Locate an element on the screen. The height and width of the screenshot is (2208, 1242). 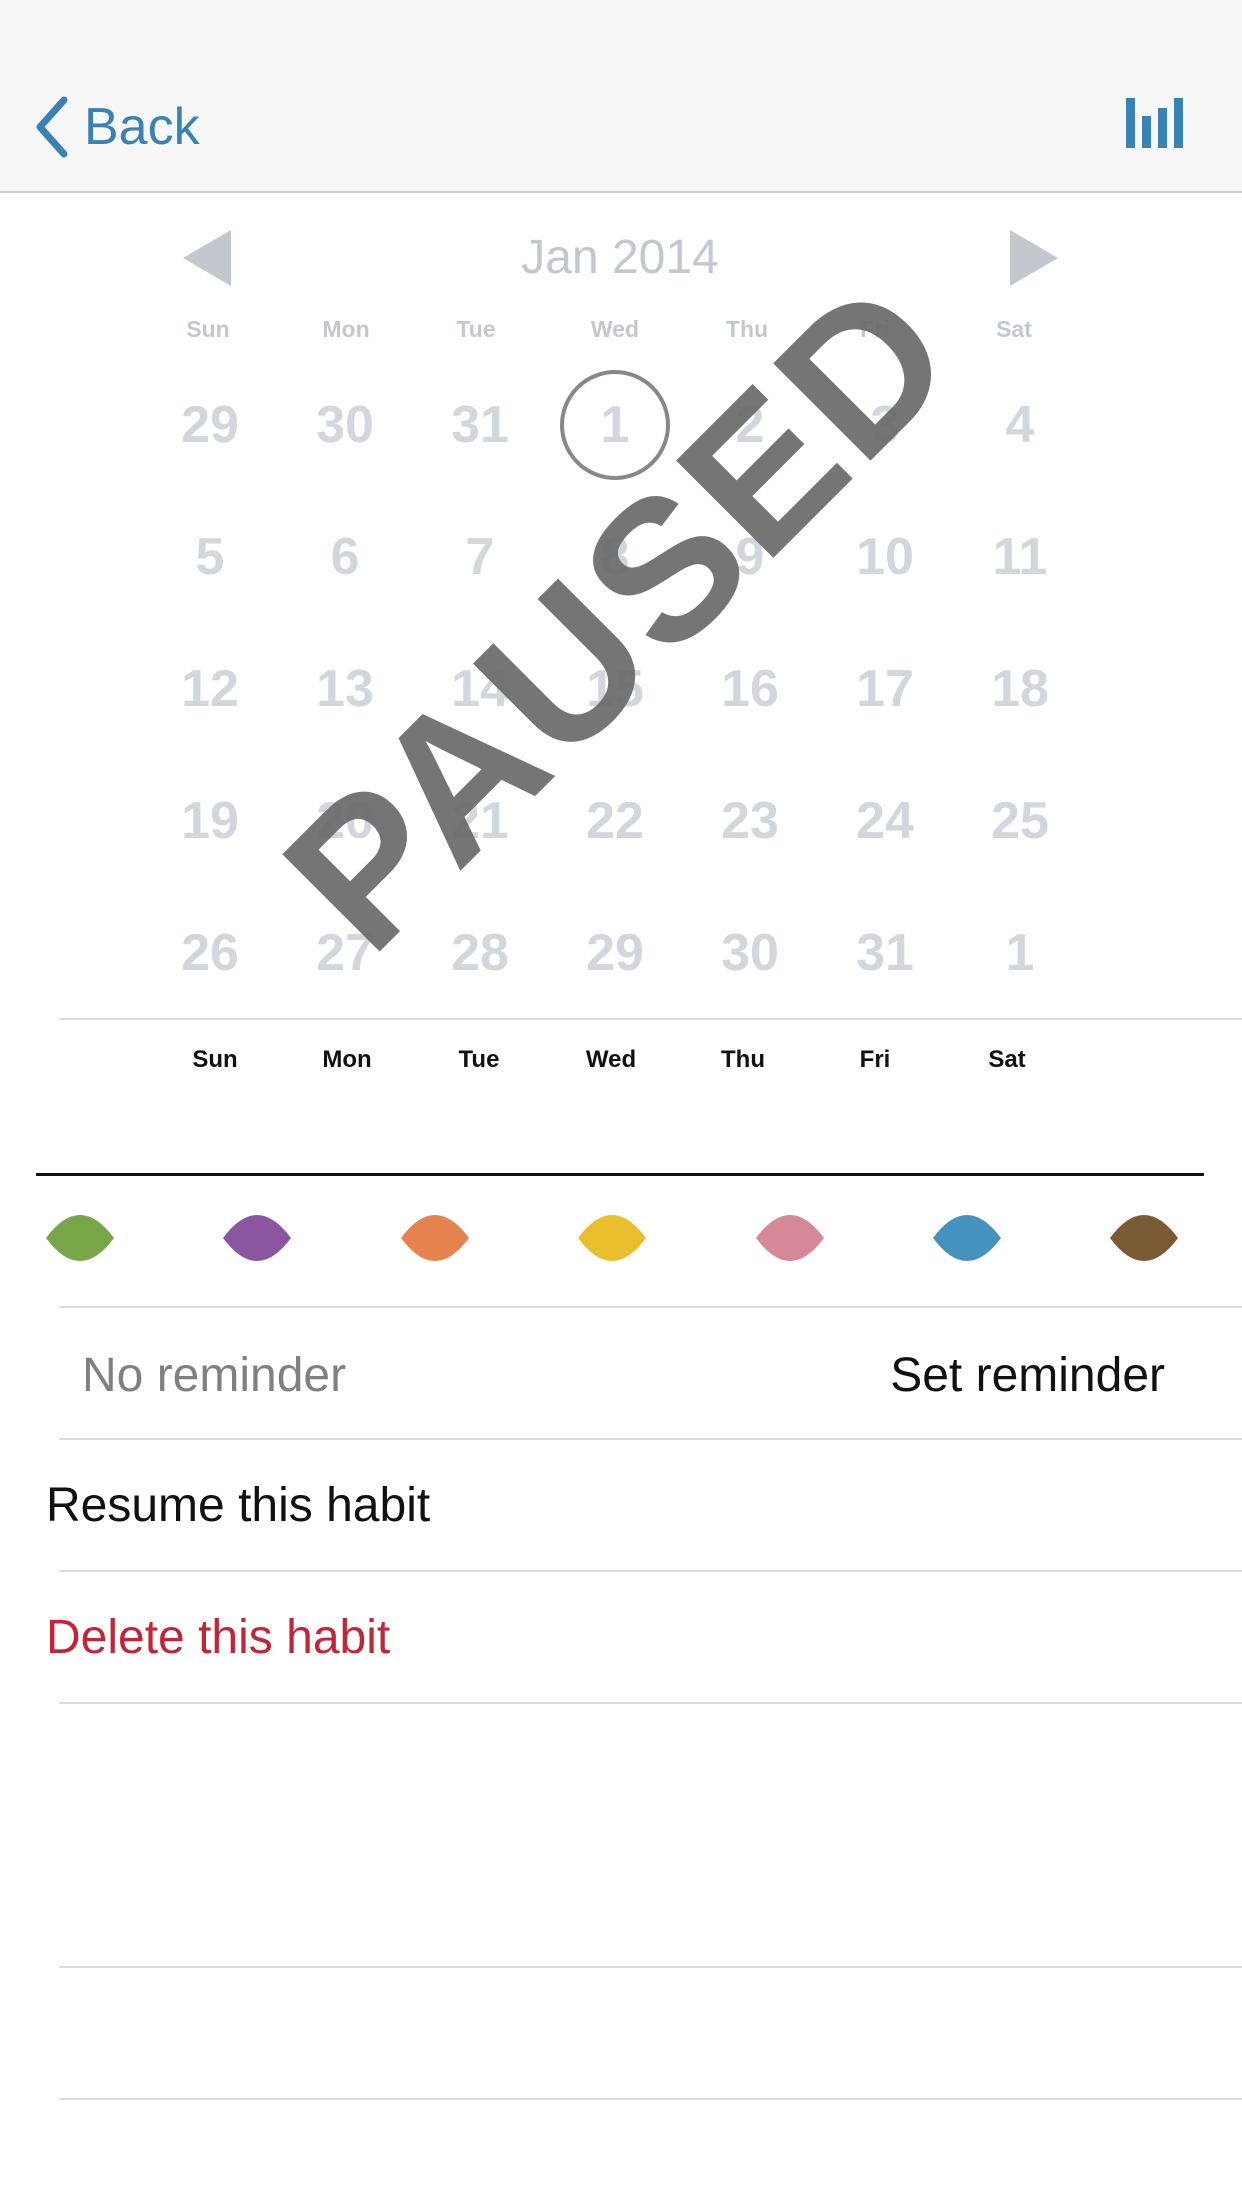
calendar-day: 28 is located at coordinates (480, 953).